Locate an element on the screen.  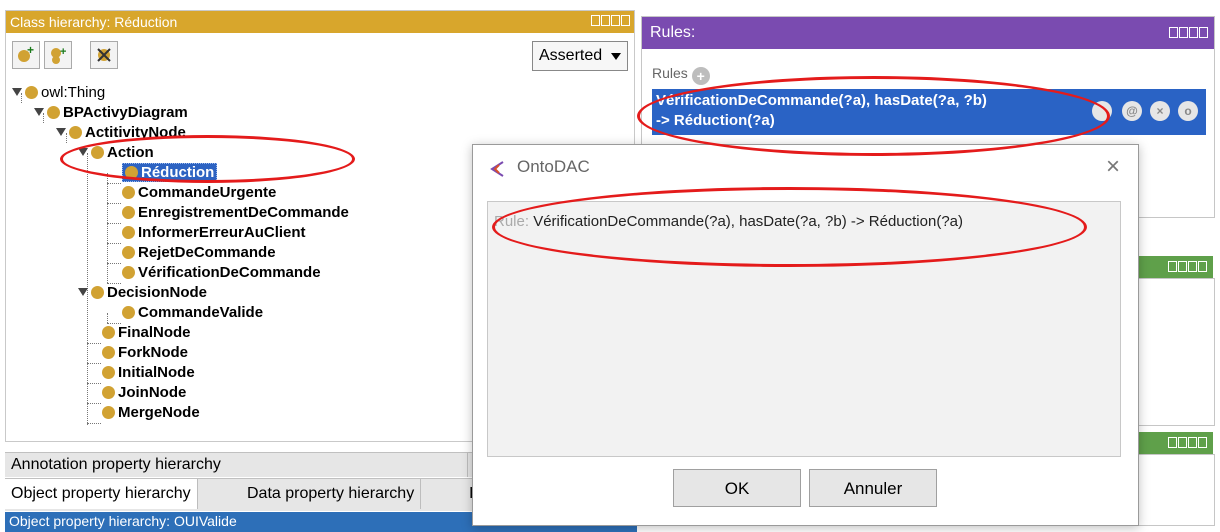
asserted-label: Asserted is located at coordinates (571, 55).